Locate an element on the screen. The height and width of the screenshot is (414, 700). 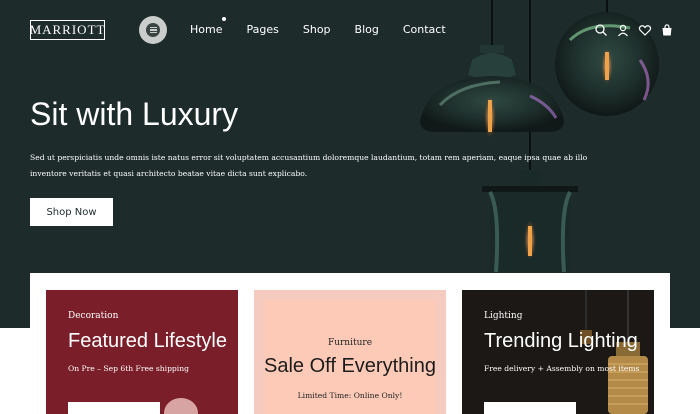
shop-now-button: Shop Now is located at coordinates (71, 212).